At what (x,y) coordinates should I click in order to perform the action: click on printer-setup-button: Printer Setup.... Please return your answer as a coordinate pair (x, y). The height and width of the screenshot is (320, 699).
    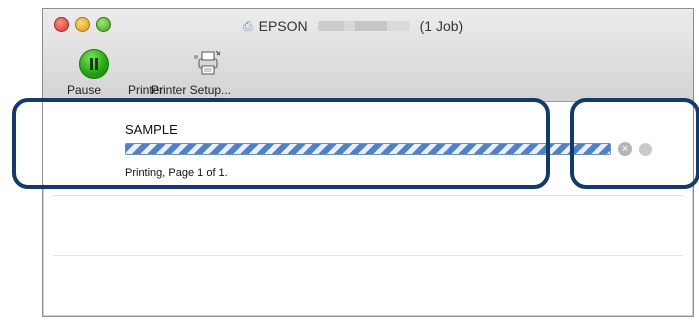
    Looking at the image, I should click on (207, 73).